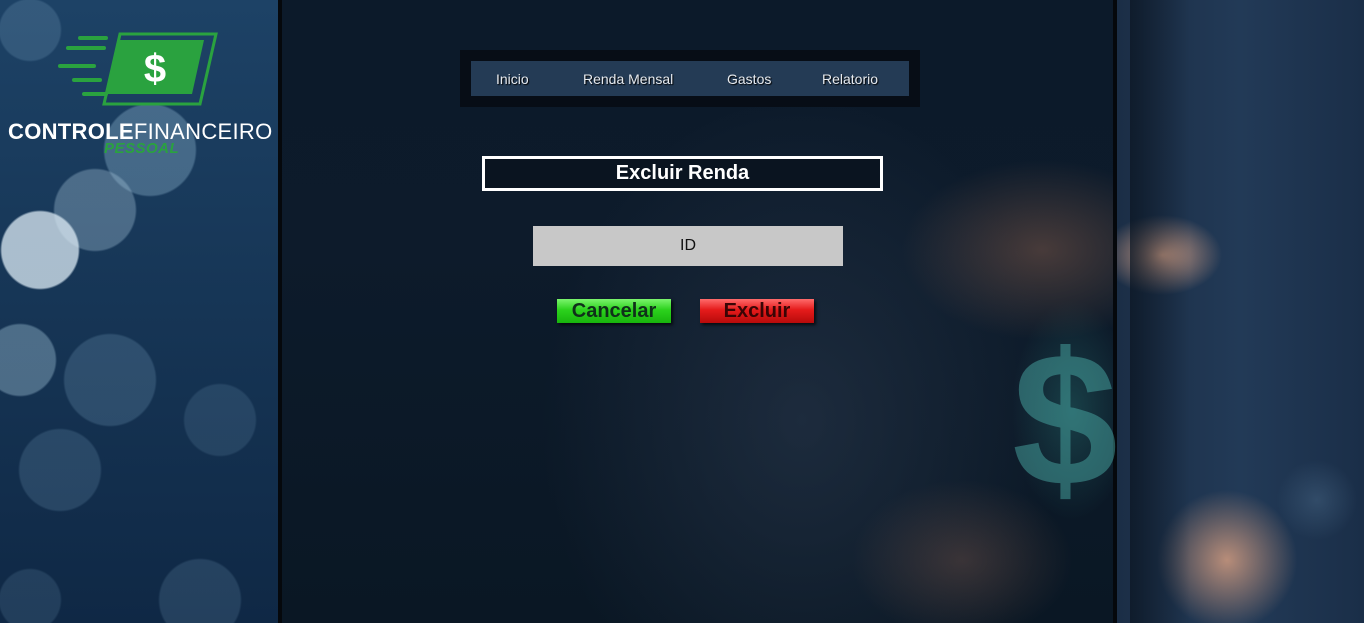 This screenshot has width=1364, height=623. I want to click on money-bill-icon: $, so click(138, 69).